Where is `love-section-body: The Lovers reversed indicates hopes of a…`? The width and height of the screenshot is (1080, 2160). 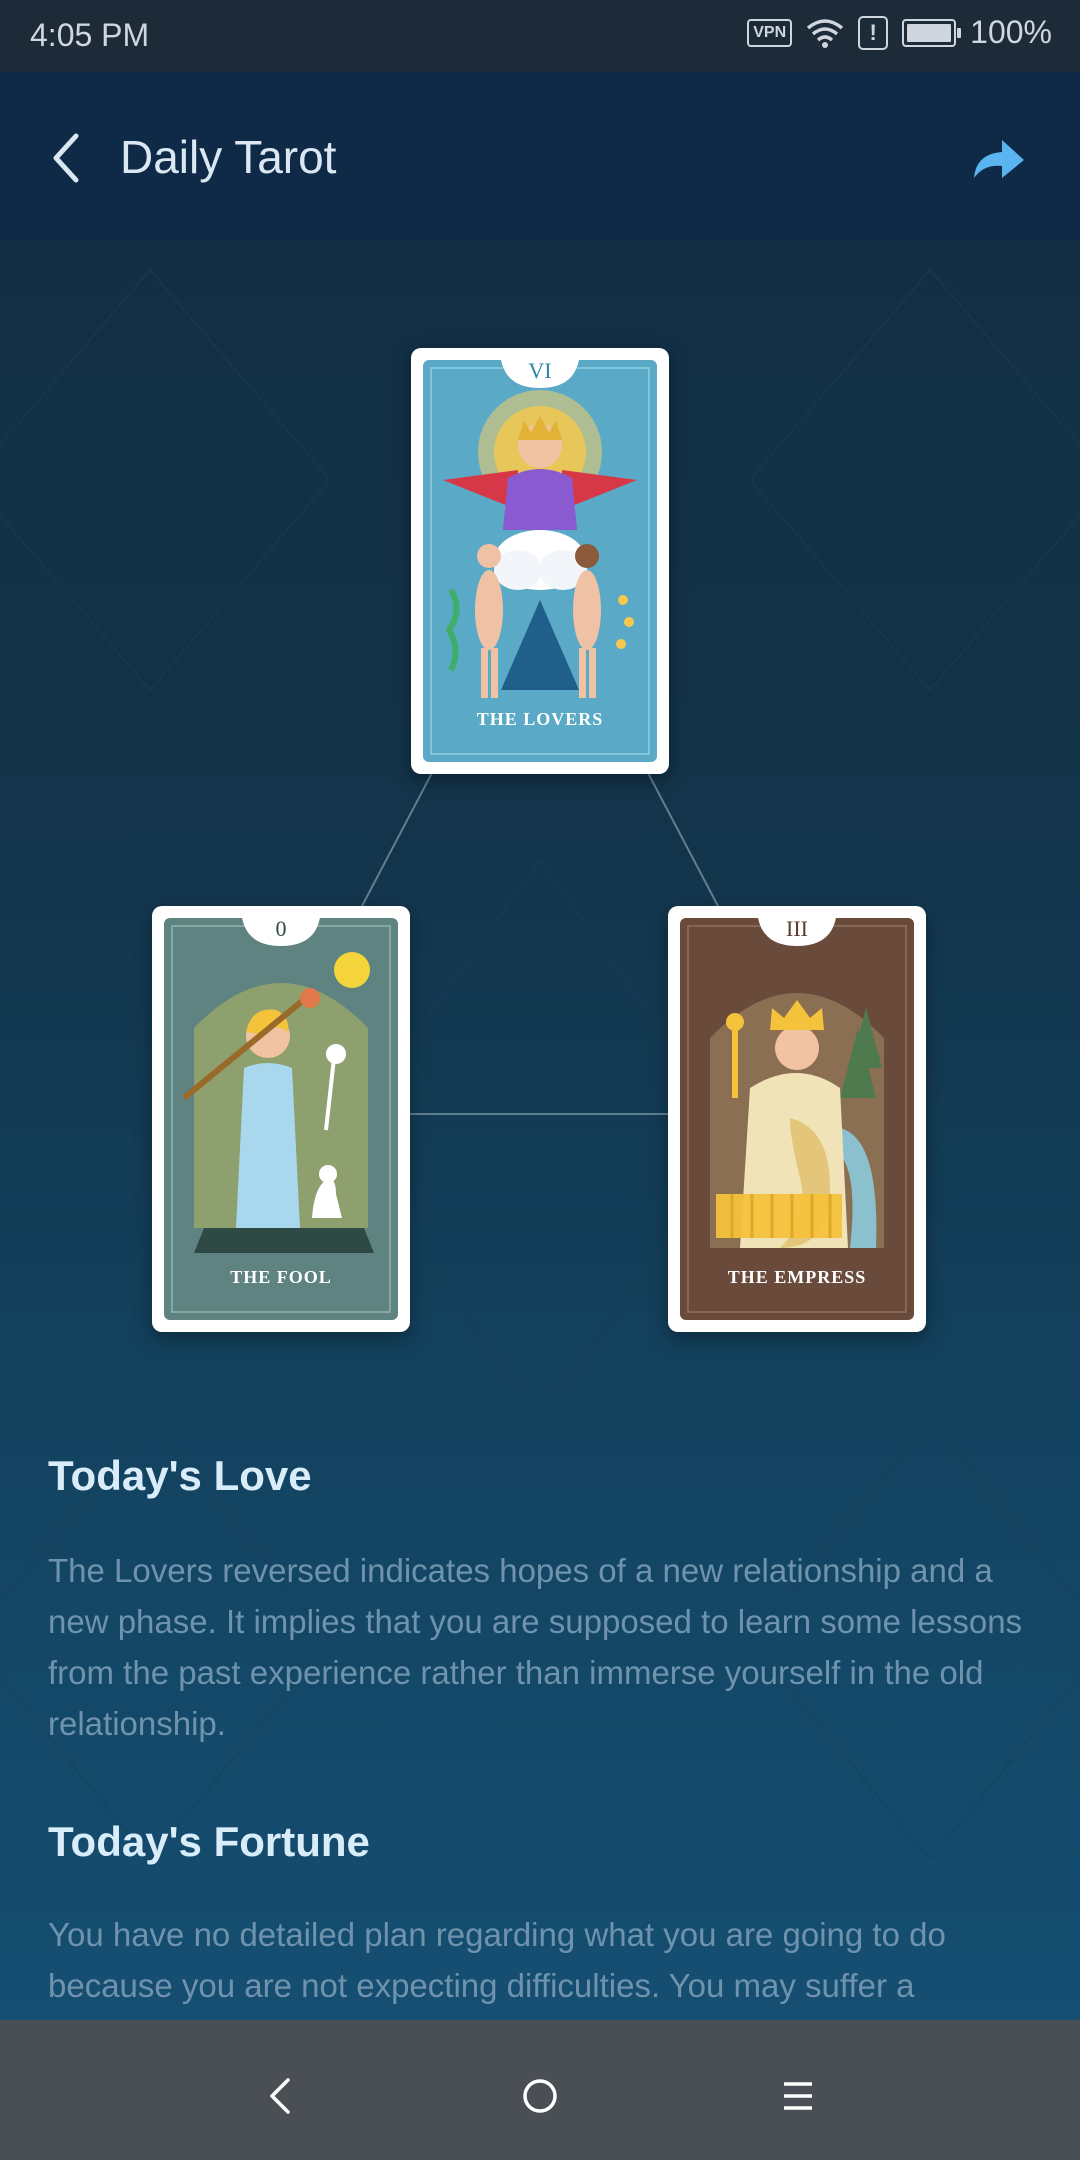 love-section-body: The Lovers reversed indicates hopes of a… is located at coordinates (535, 1647).